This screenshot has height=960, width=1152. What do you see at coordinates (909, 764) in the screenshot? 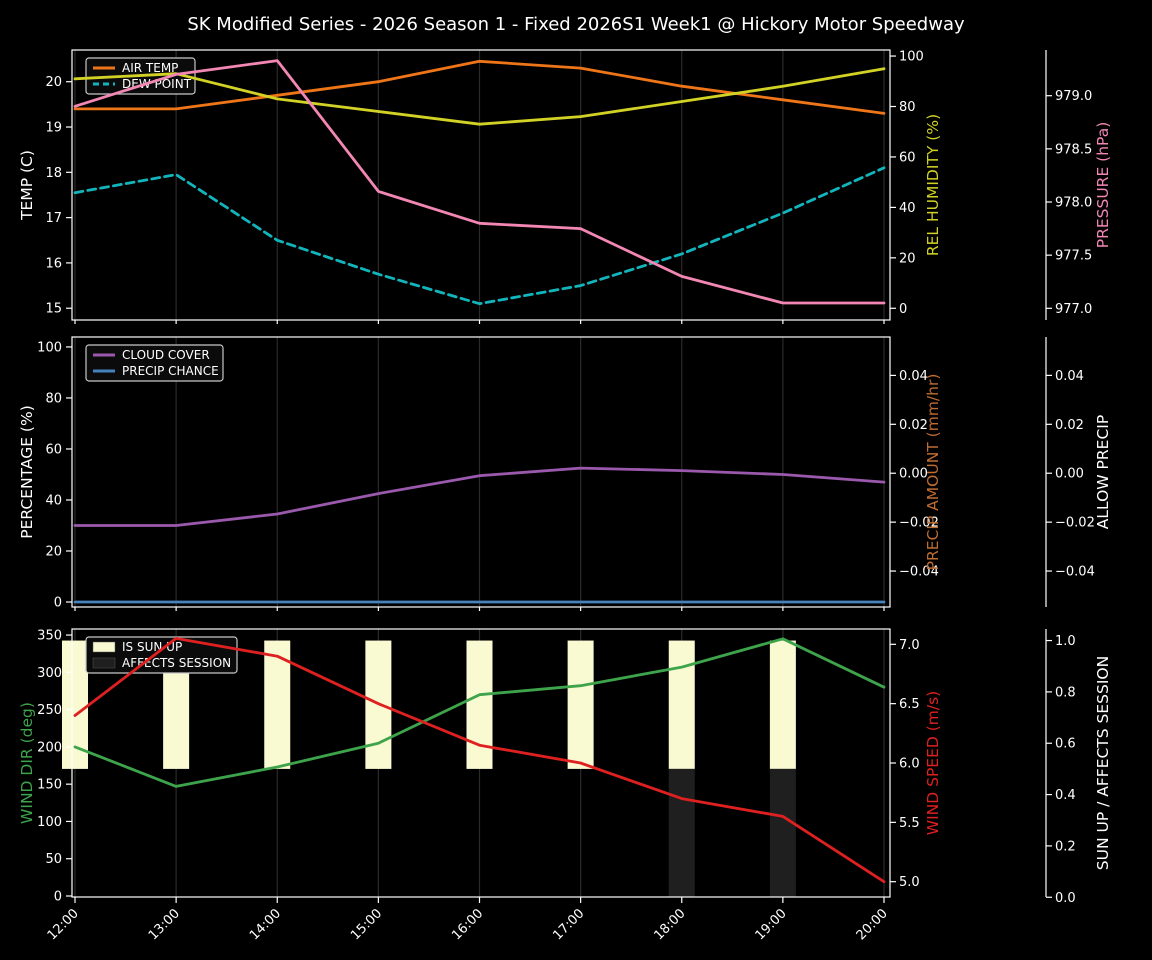
I see `y-tick-label: 6.0` at bounding box center [909, 764].